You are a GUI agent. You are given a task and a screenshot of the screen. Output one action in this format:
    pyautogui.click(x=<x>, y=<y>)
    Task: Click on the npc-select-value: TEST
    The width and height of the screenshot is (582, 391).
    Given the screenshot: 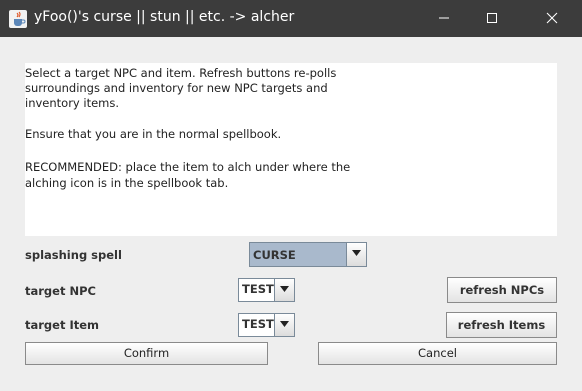 What is the action you would take?
    pyautogui.click(x=258, y=289)
    